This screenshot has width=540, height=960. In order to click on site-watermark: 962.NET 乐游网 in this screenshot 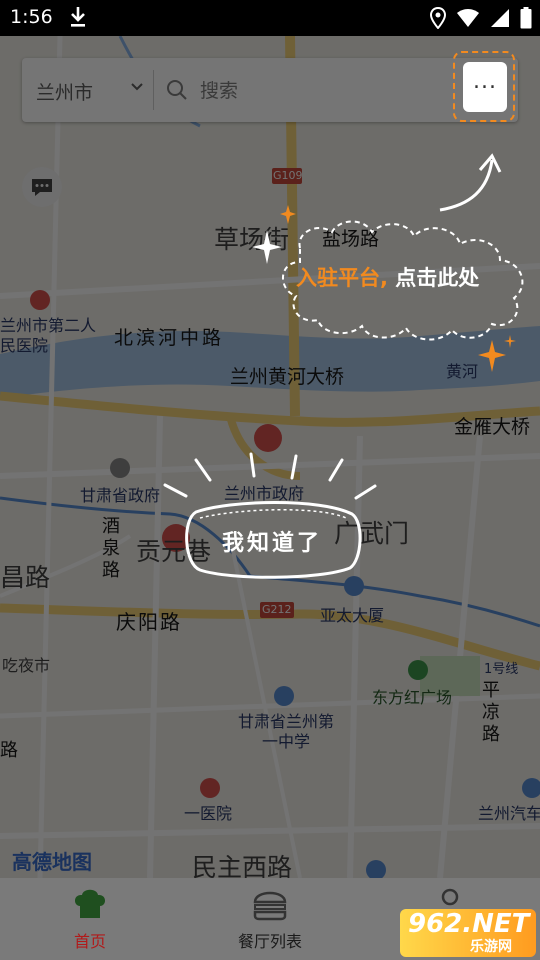, I will do `click(468, 933)`.